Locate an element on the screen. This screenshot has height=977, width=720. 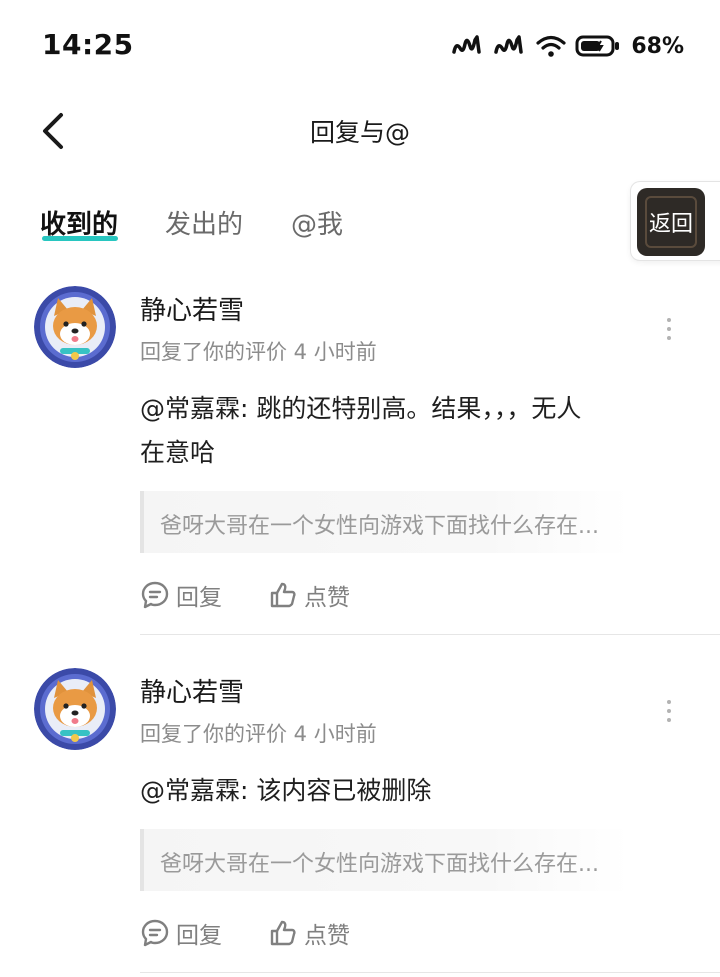
comment-body-line: @常嘉霖: 该内容已被删除 is located at coordinates (286, 790).